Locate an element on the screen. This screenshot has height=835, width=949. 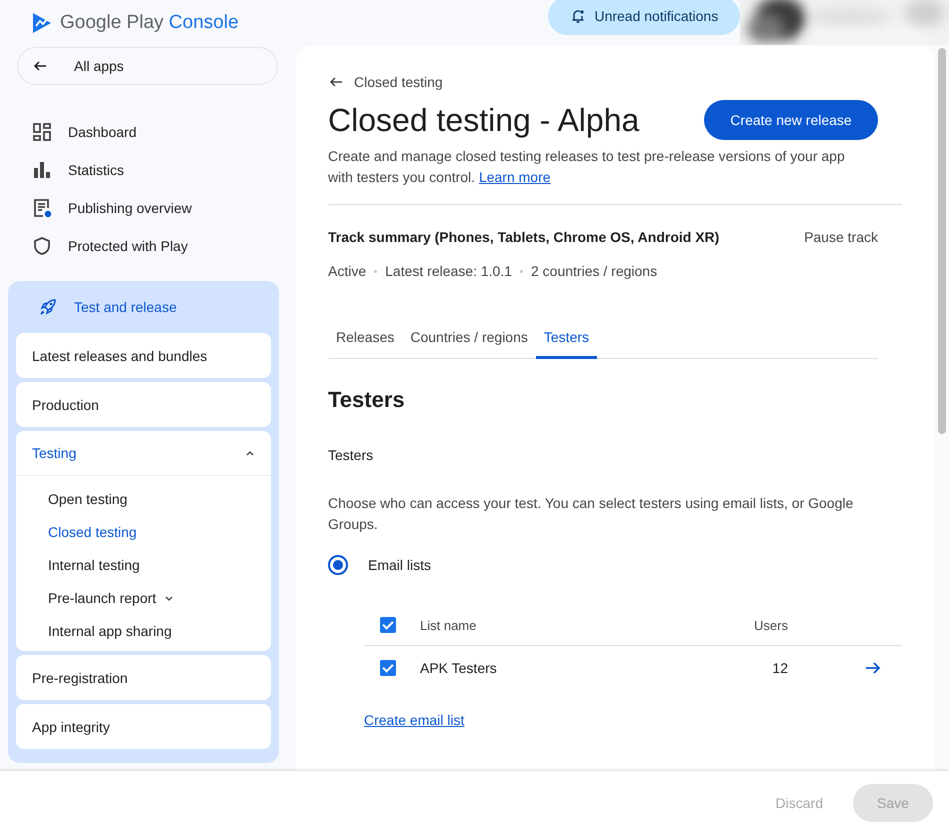
subheading: Testers is located at coordinates (351, 455).